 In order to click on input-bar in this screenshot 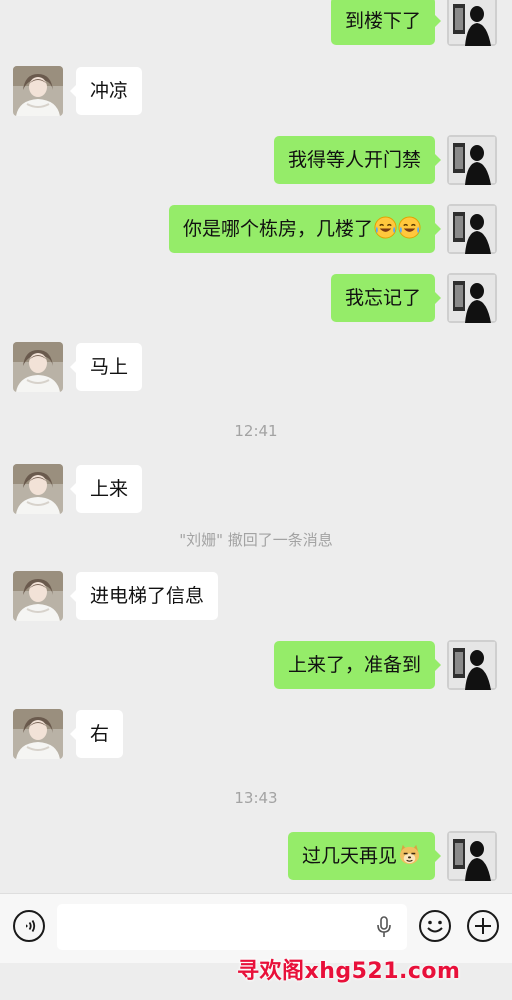, I will do `click(256, 928)`.